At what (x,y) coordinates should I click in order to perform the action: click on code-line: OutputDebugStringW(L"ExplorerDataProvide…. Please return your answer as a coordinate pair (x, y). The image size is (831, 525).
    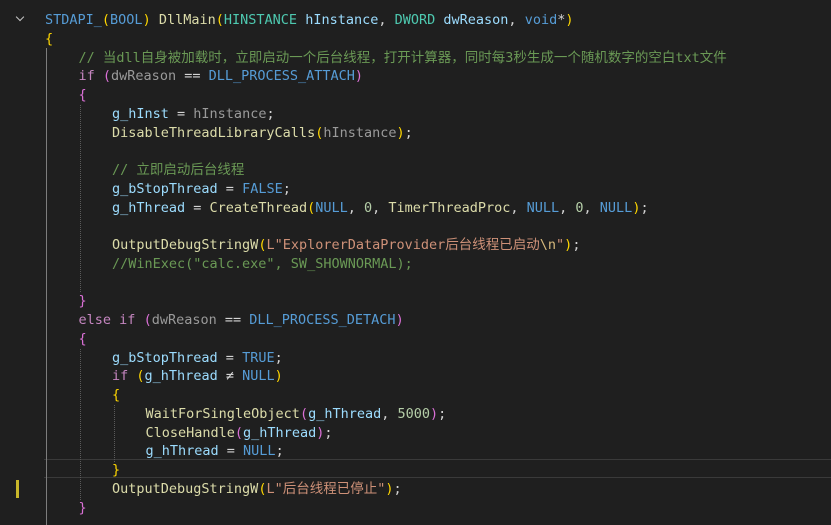
    Looking at the image, I should click on (346, 245).